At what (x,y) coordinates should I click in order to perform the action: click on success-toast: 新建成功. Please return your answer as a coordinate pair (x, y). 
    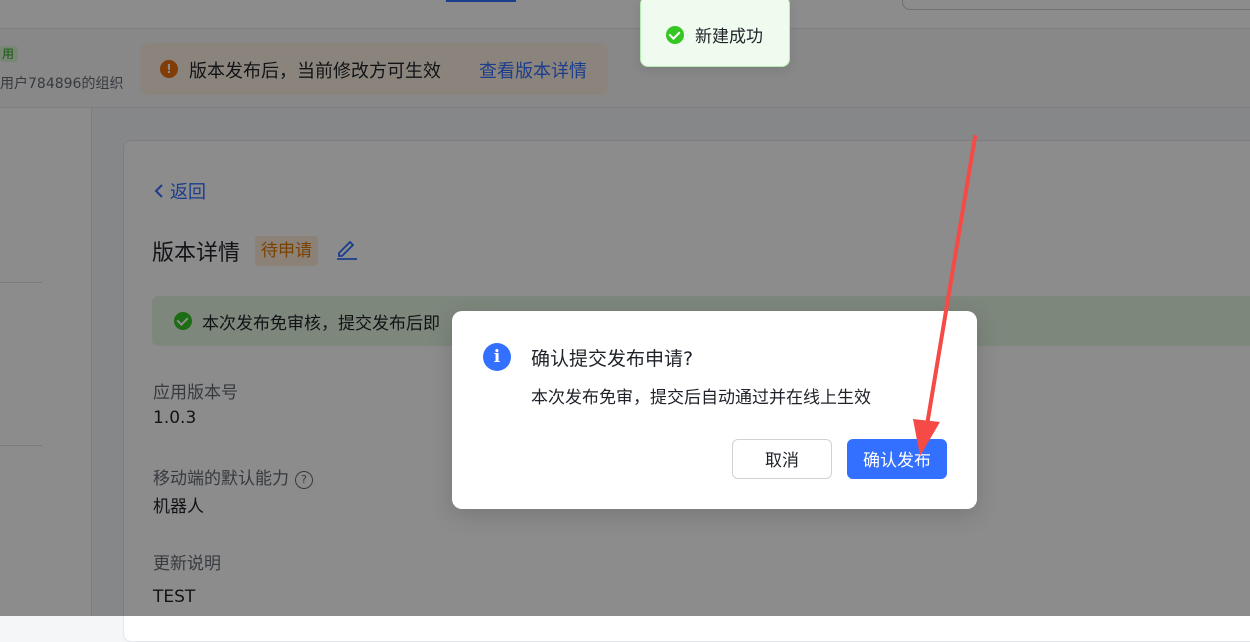
    Looking at the image, I should click on (715, 33).